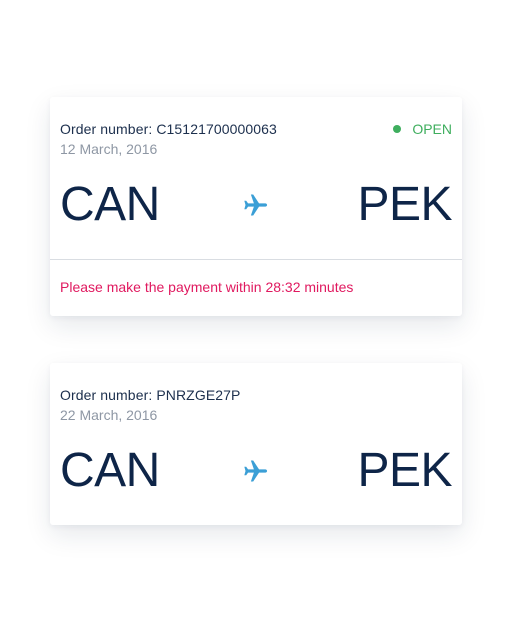  I want to click on status-badge: OPEN, so click(422, 129).